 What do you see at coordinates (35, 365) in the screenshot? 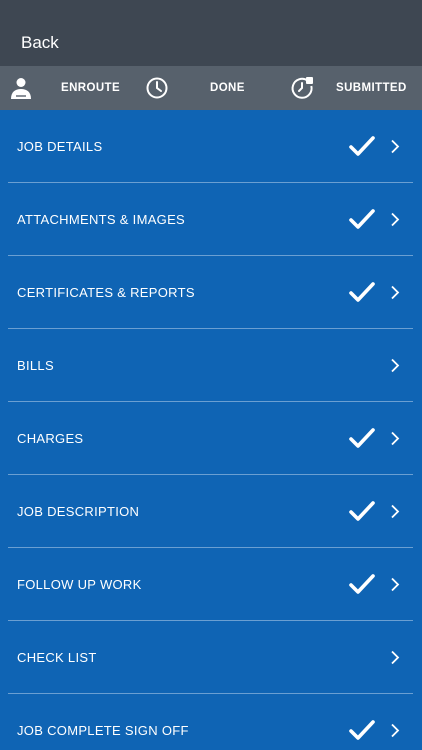
I see `list-item-label: BILLS` at bounding box center [35, 365].